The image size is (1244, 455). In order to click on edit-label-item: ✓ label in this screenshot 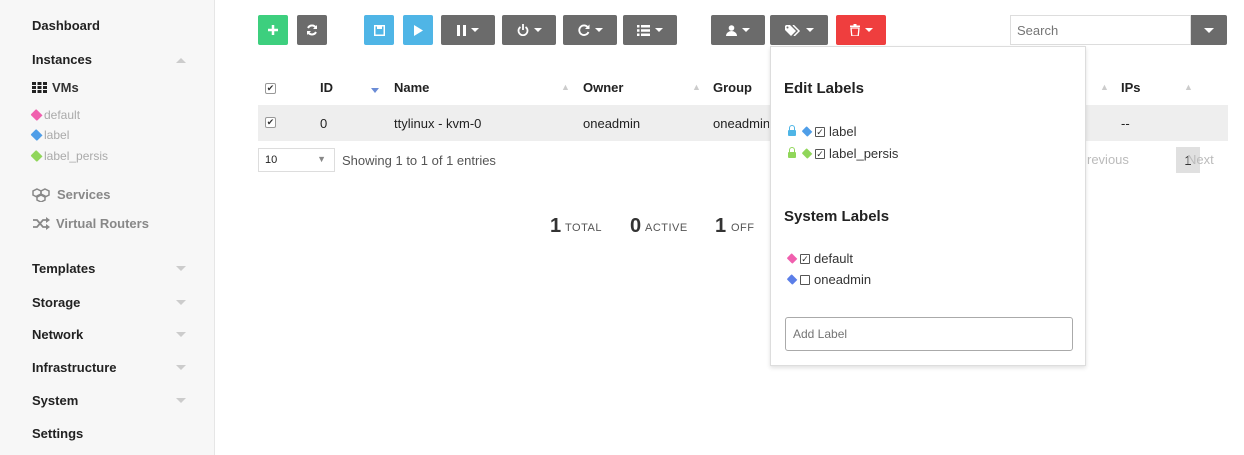, I will do `click(822, 131)`.